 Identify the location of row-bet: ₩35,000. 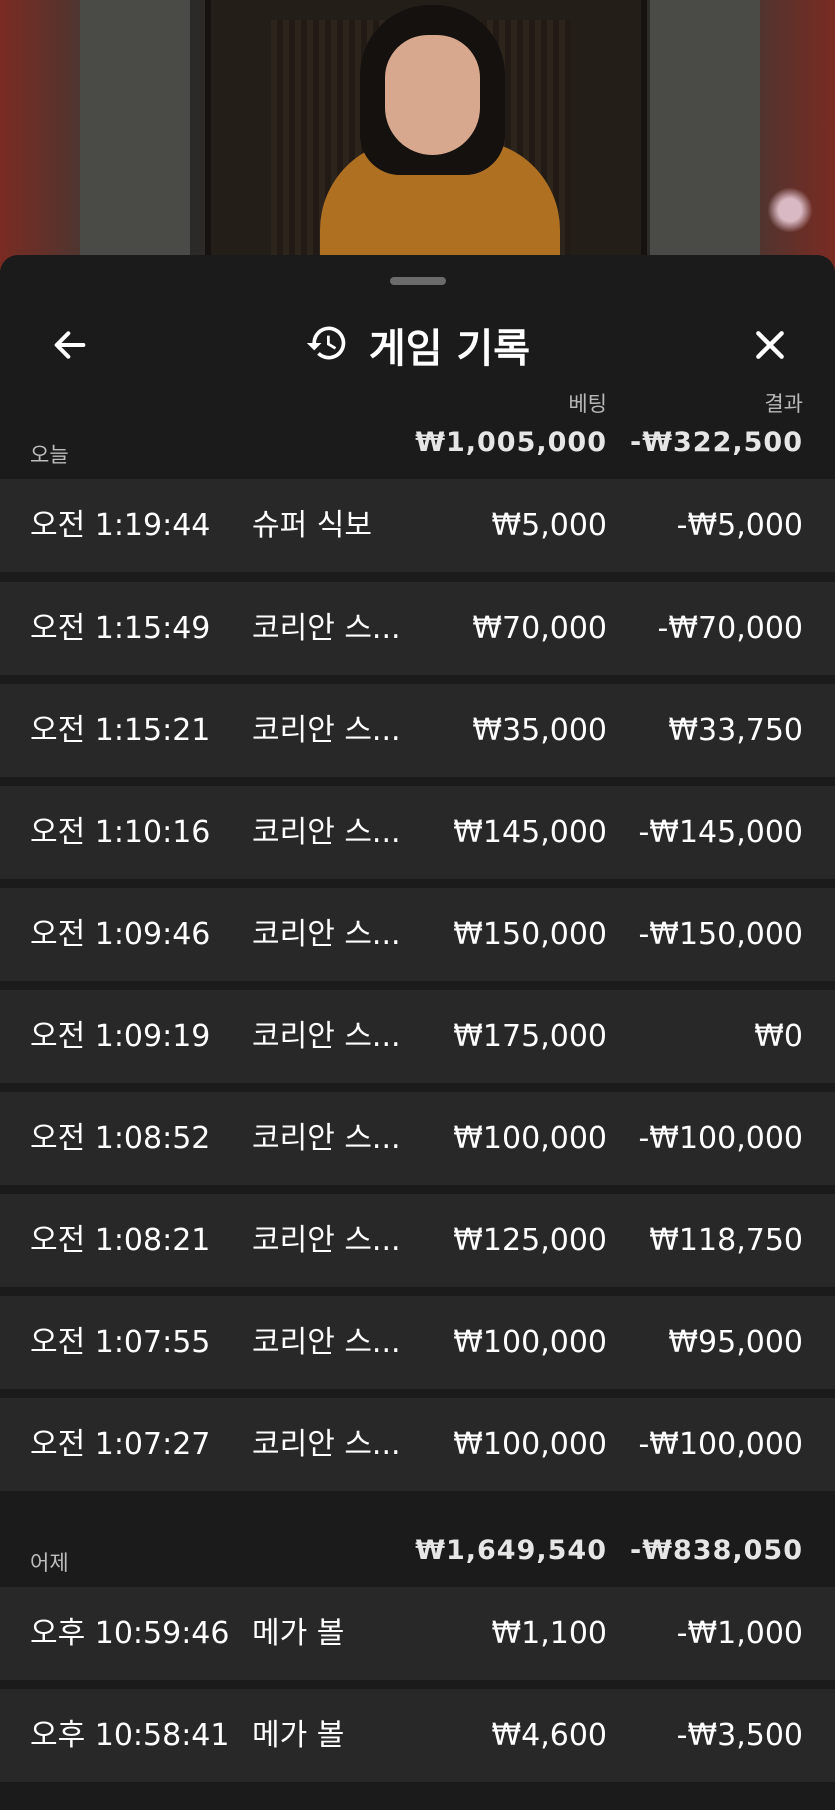
(539, 730).